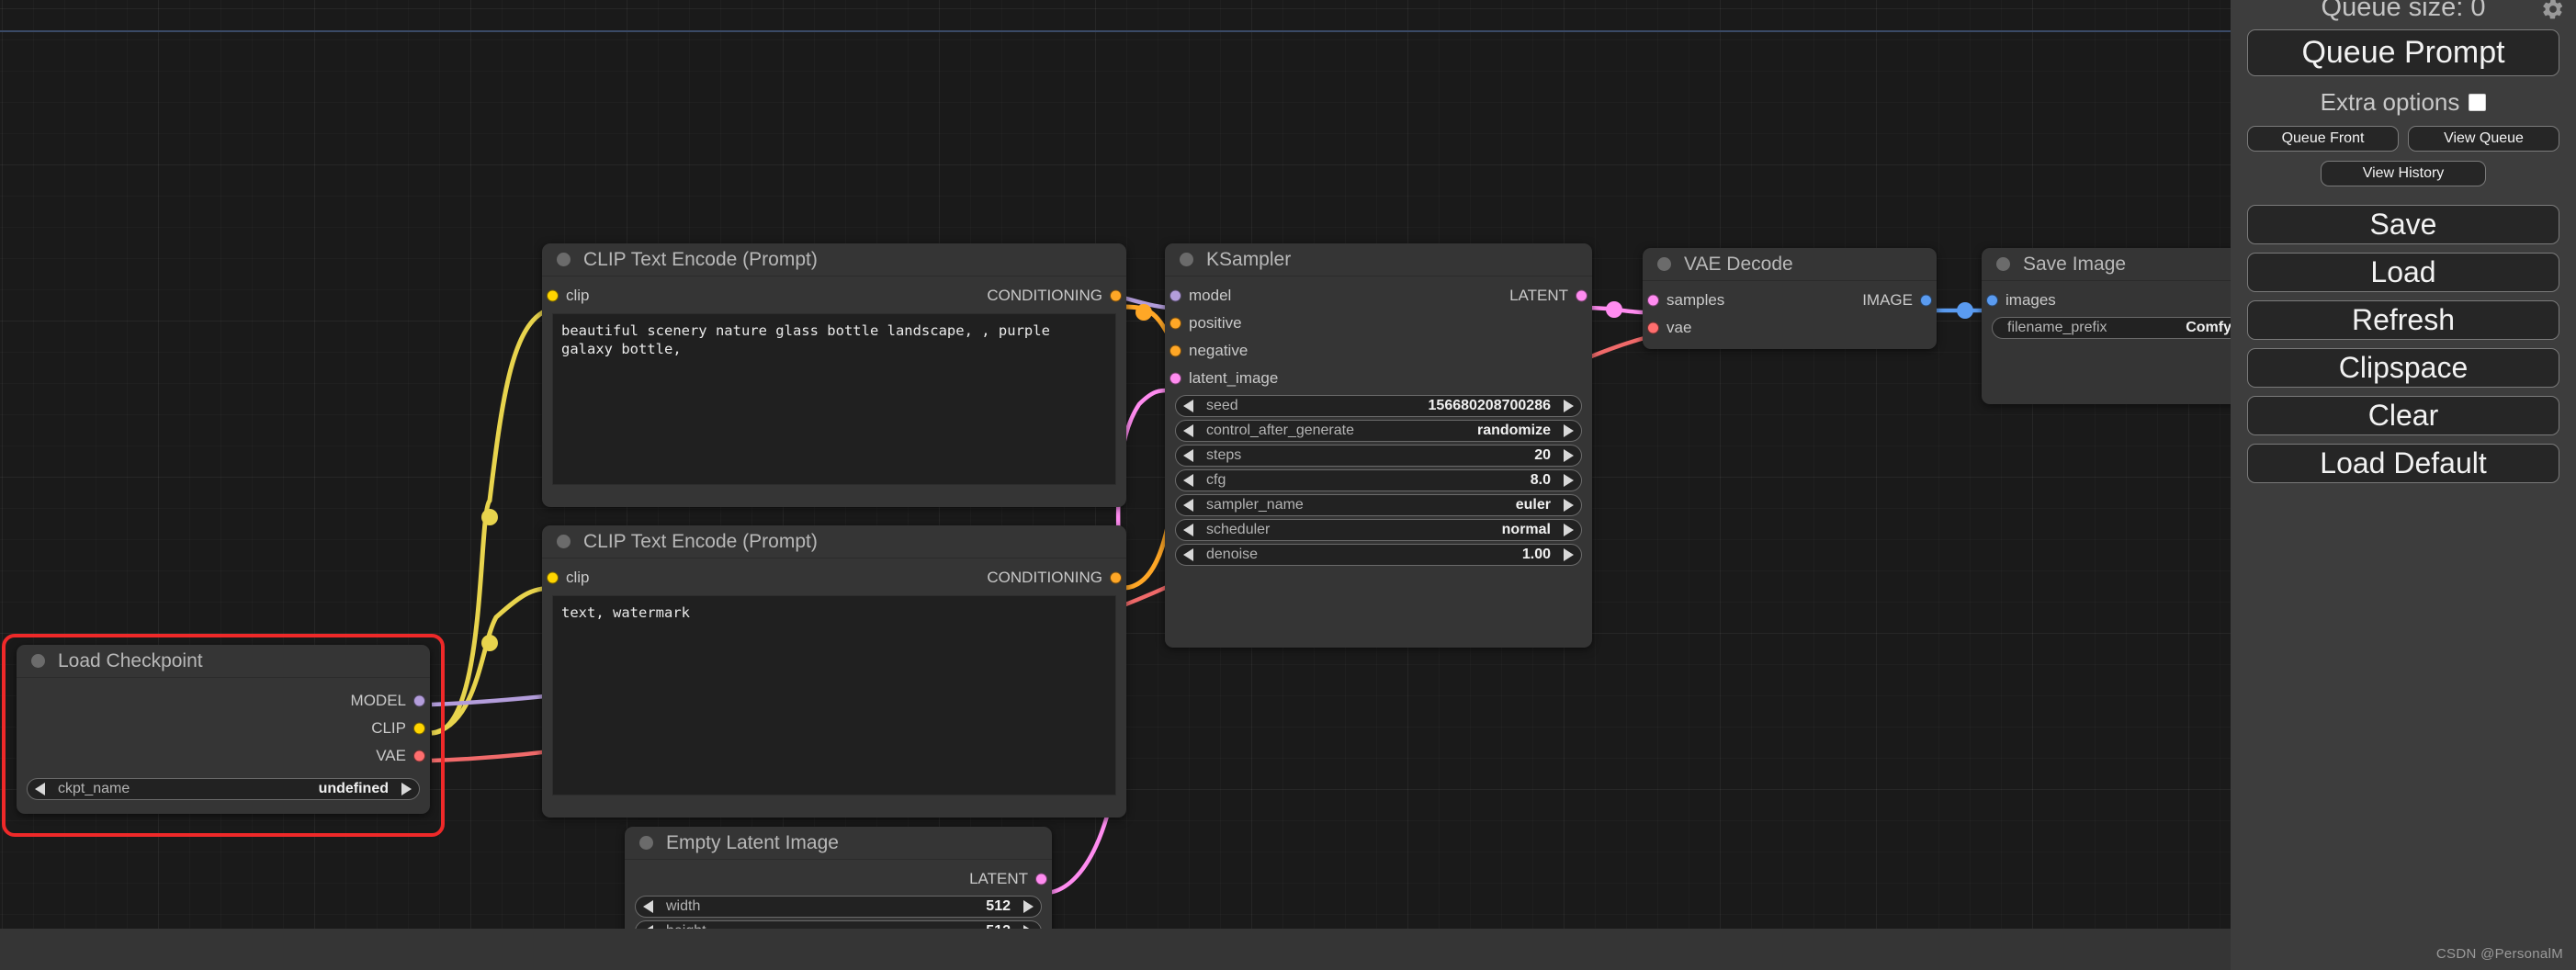  I want to click on widget-value: 20, so click(1542, 455).